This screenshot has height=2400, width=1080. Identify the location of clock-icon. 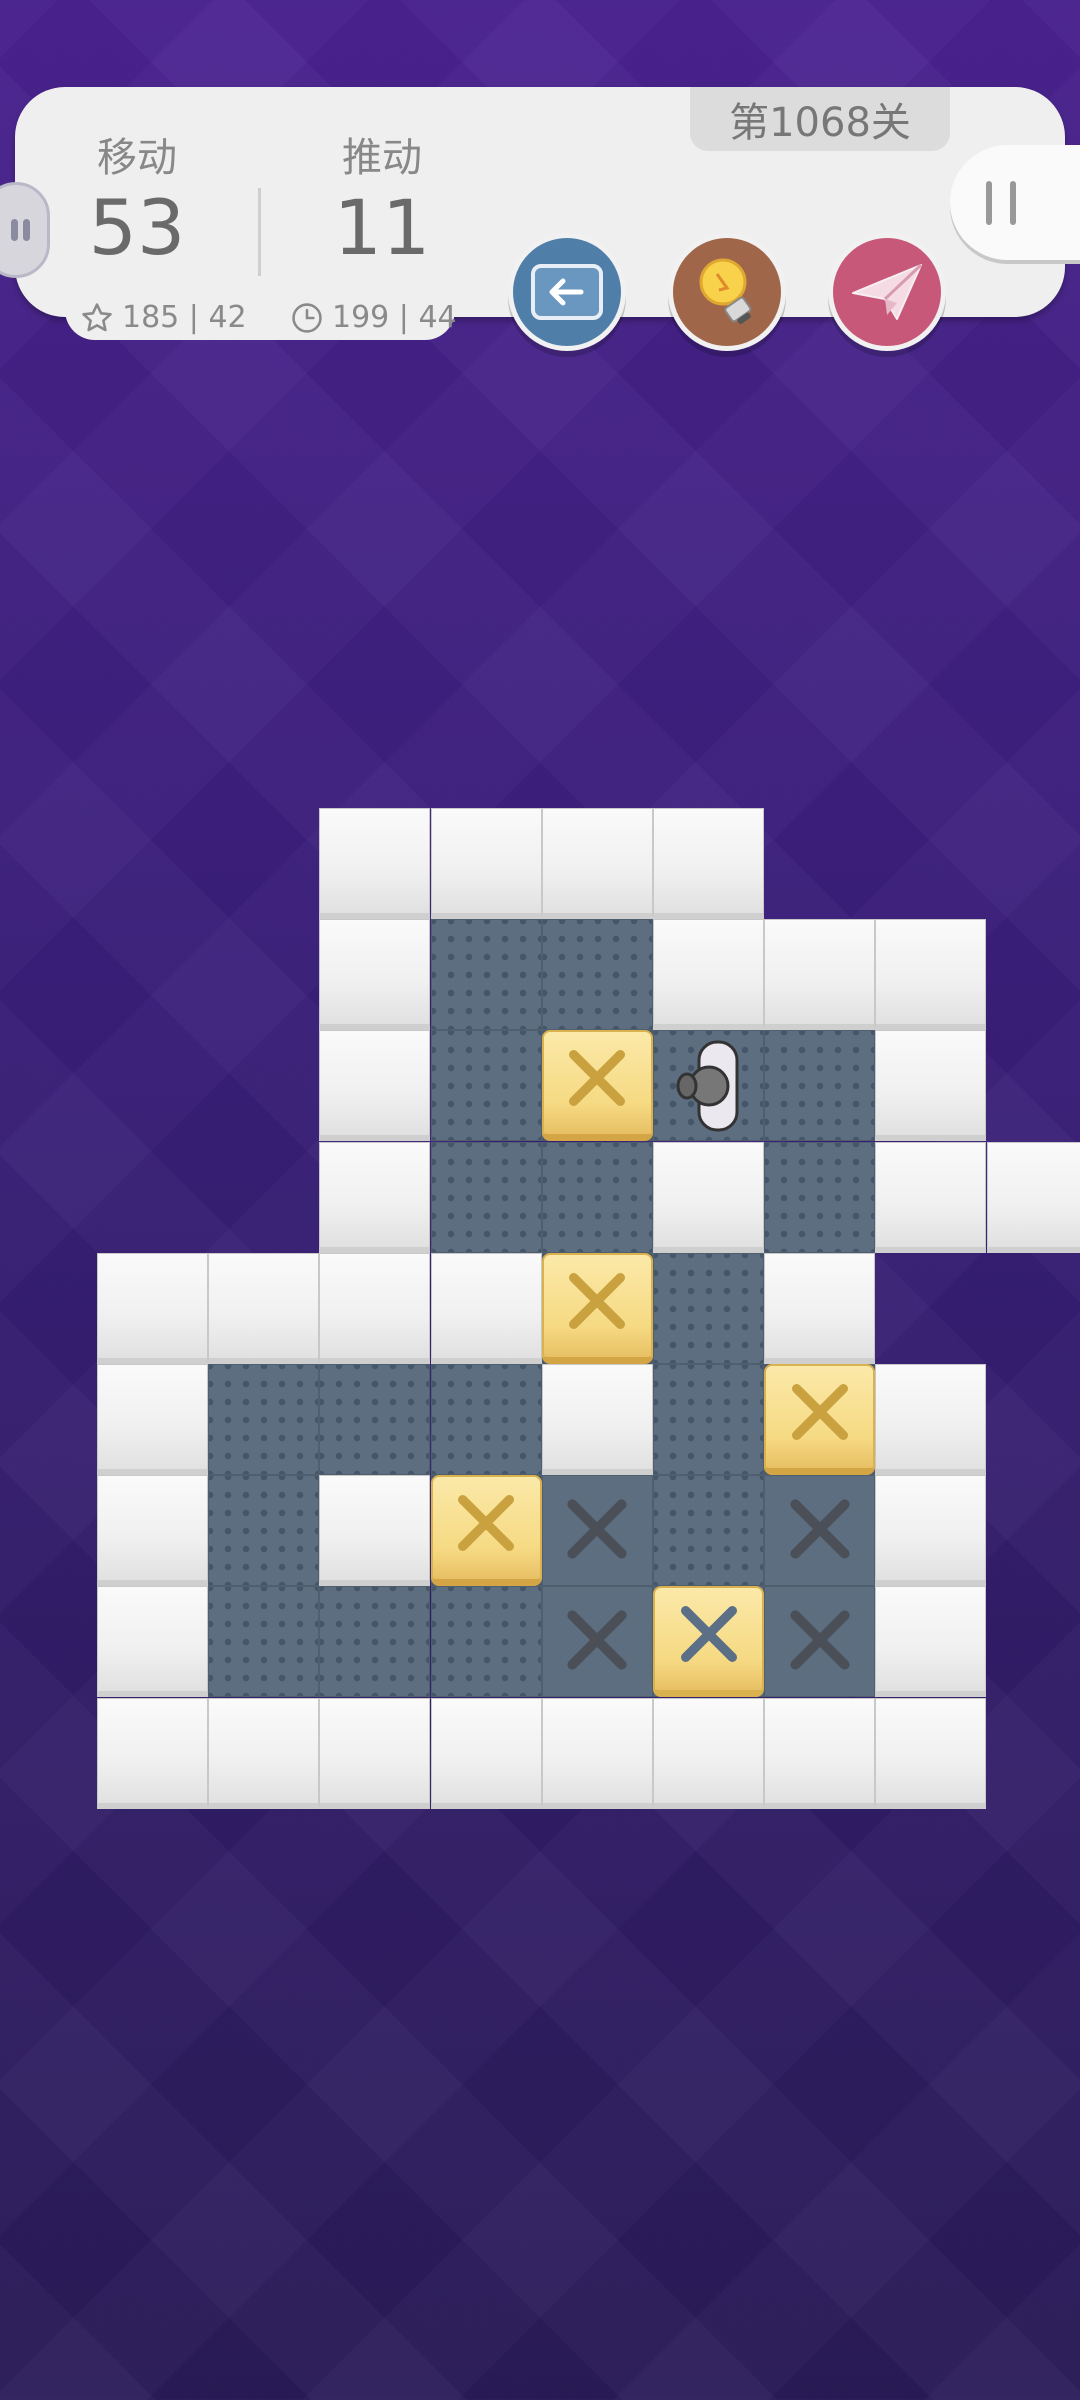
(307, 317).